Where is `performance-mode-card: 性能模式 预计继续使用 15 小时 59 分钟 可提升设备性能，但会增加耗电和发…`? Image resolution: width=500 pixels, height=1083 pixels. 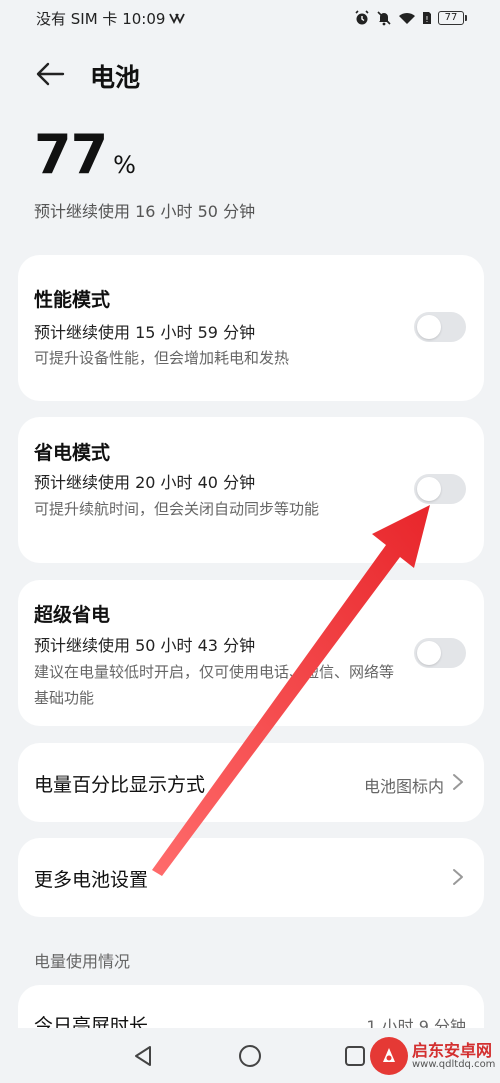 performance-mode-card: 性能模式 预计继续使用 15 小时 59 分钟 可提升设备性能，但会增加耗电和发… is located at coordinates (251, 328).